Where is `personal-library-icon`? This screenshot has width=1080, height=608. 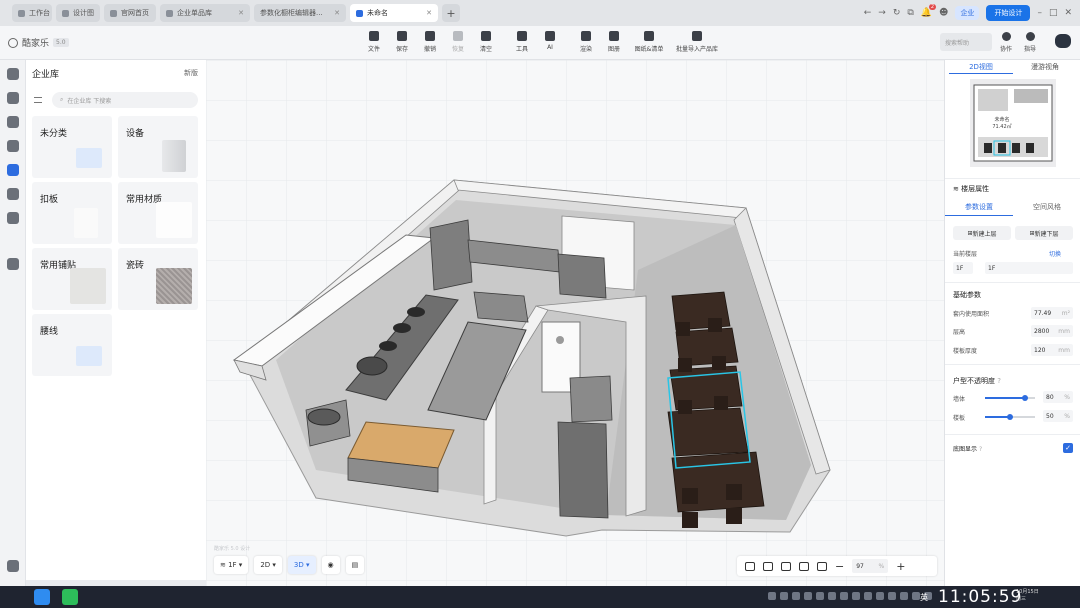
personal-library-icon is located at coordinates (13, 194).